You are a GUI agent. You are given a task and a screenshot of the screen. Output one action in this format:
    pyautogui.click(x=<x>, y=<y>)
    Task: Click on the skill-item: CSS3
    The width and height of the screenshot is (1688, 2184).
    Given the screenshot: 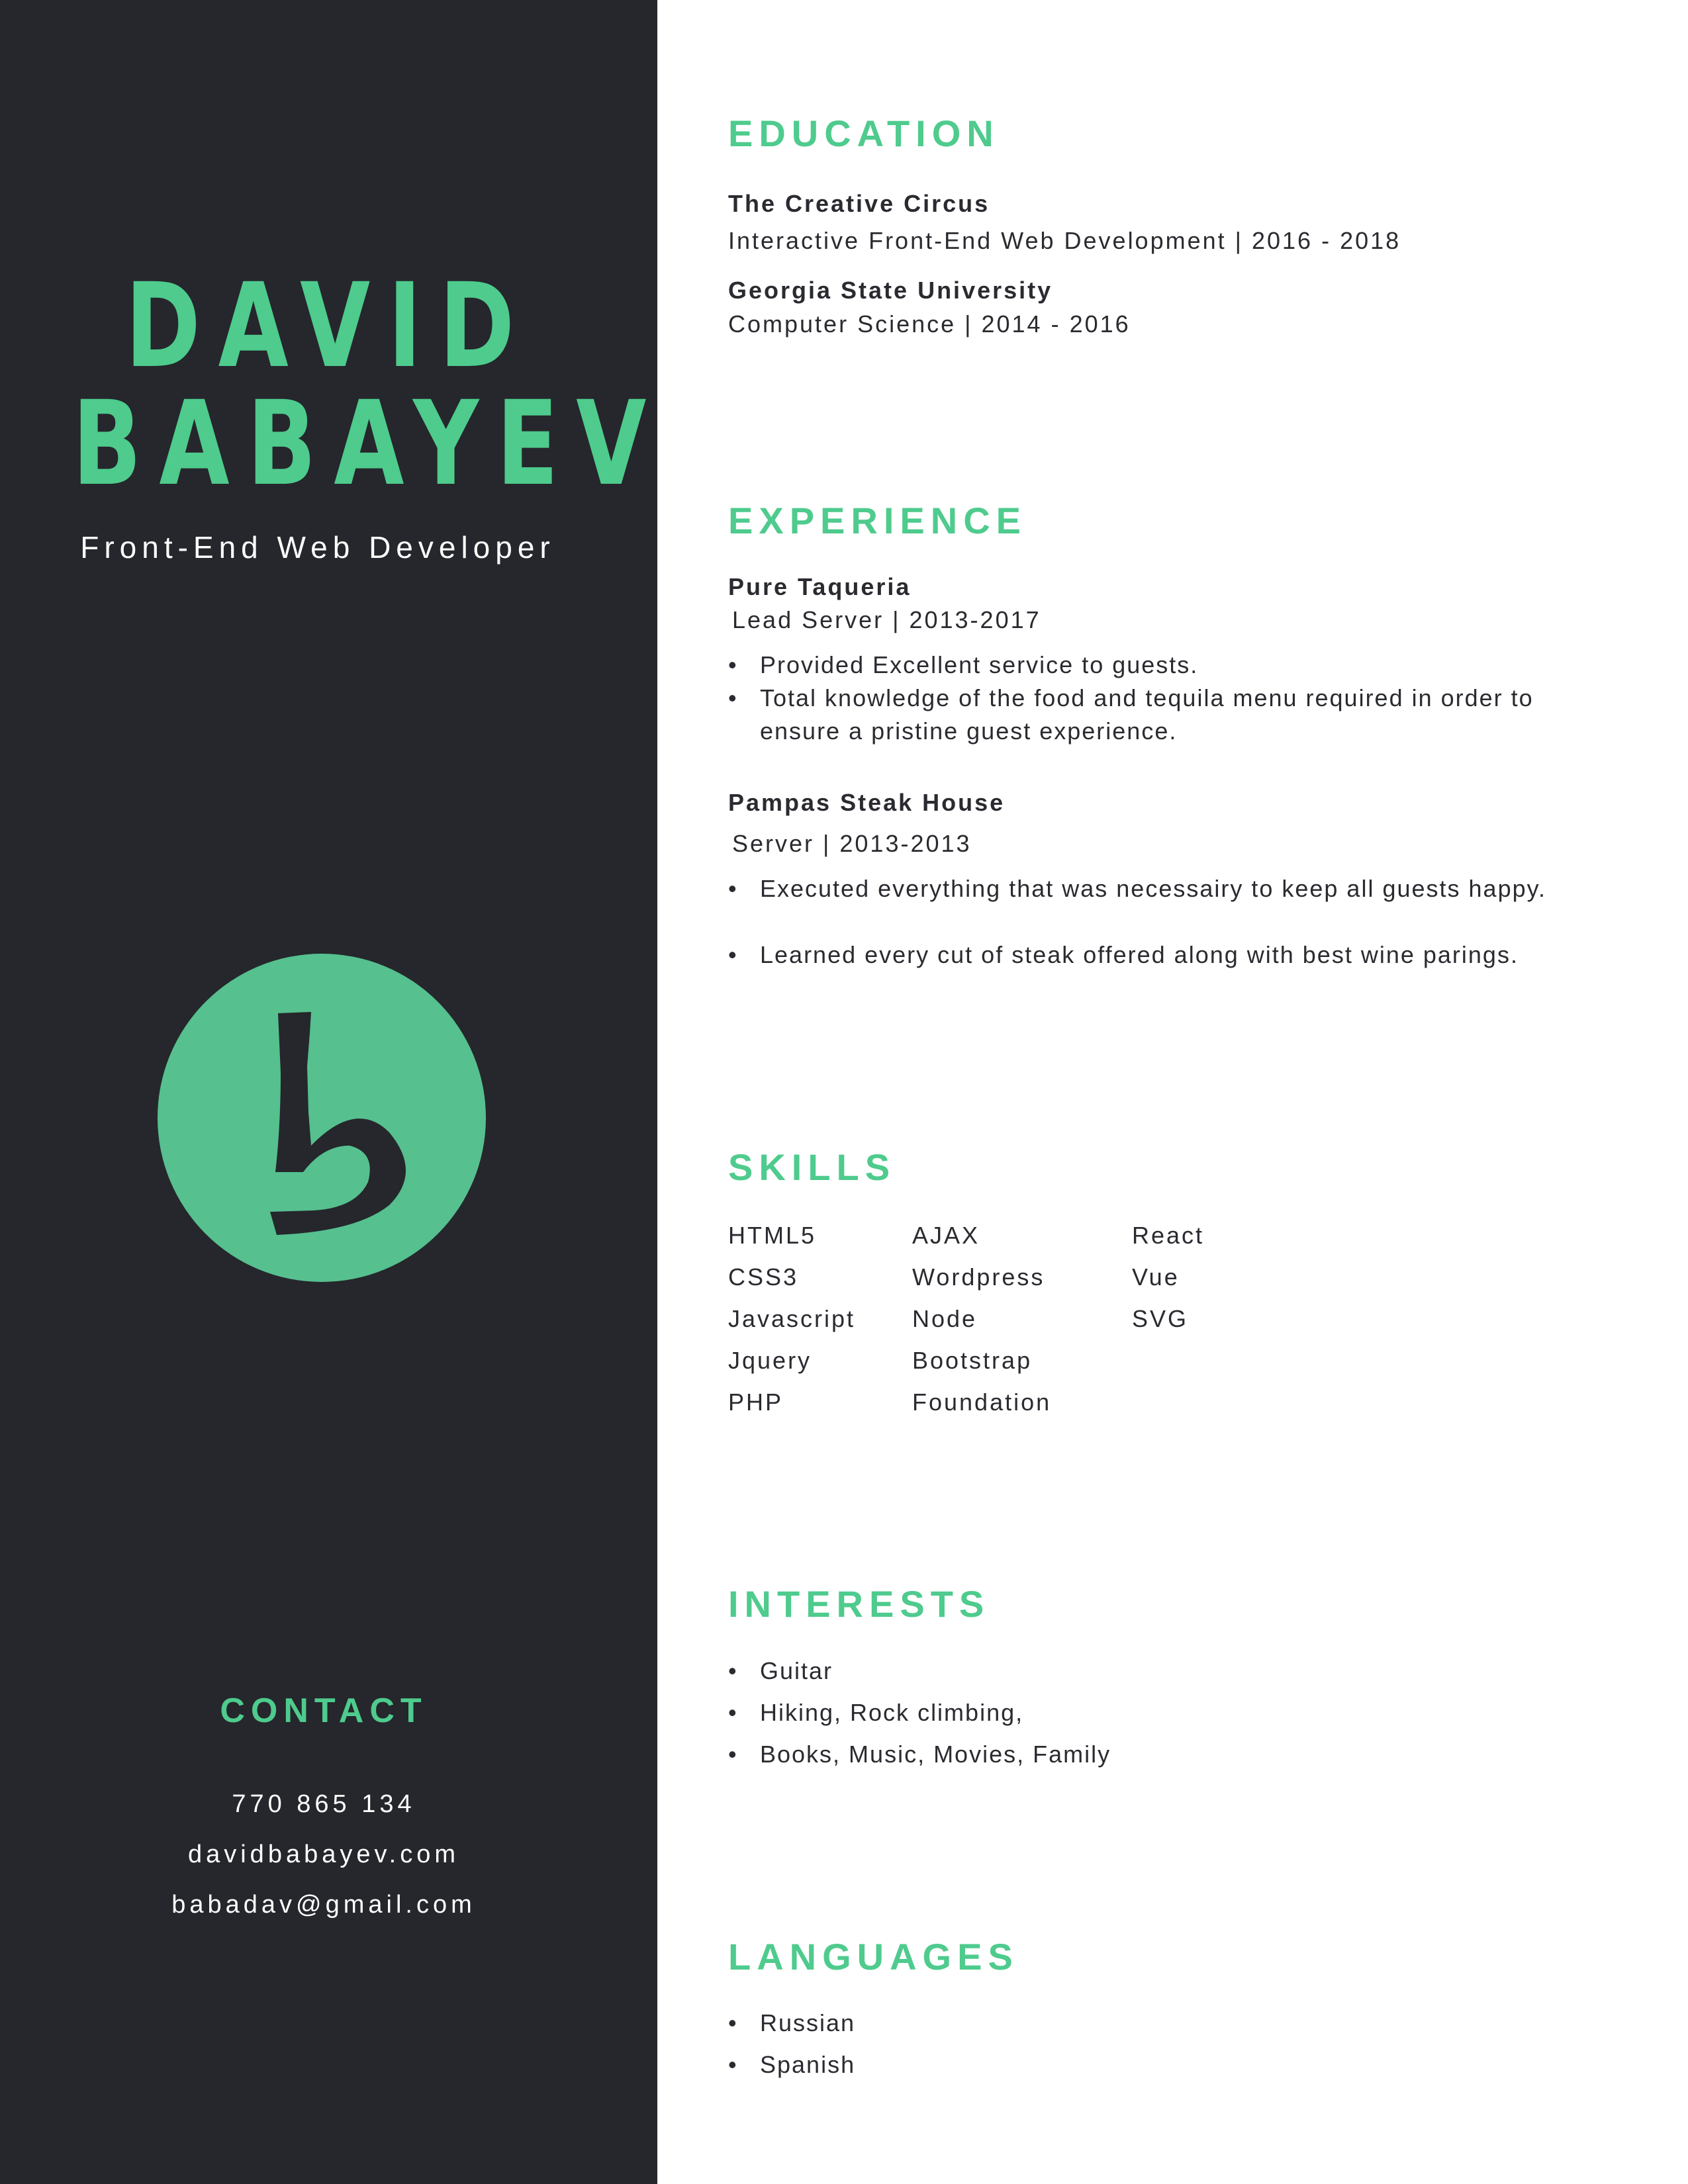 What is the action you would take?
    pyautogui.click(x=763, y=1277)
    